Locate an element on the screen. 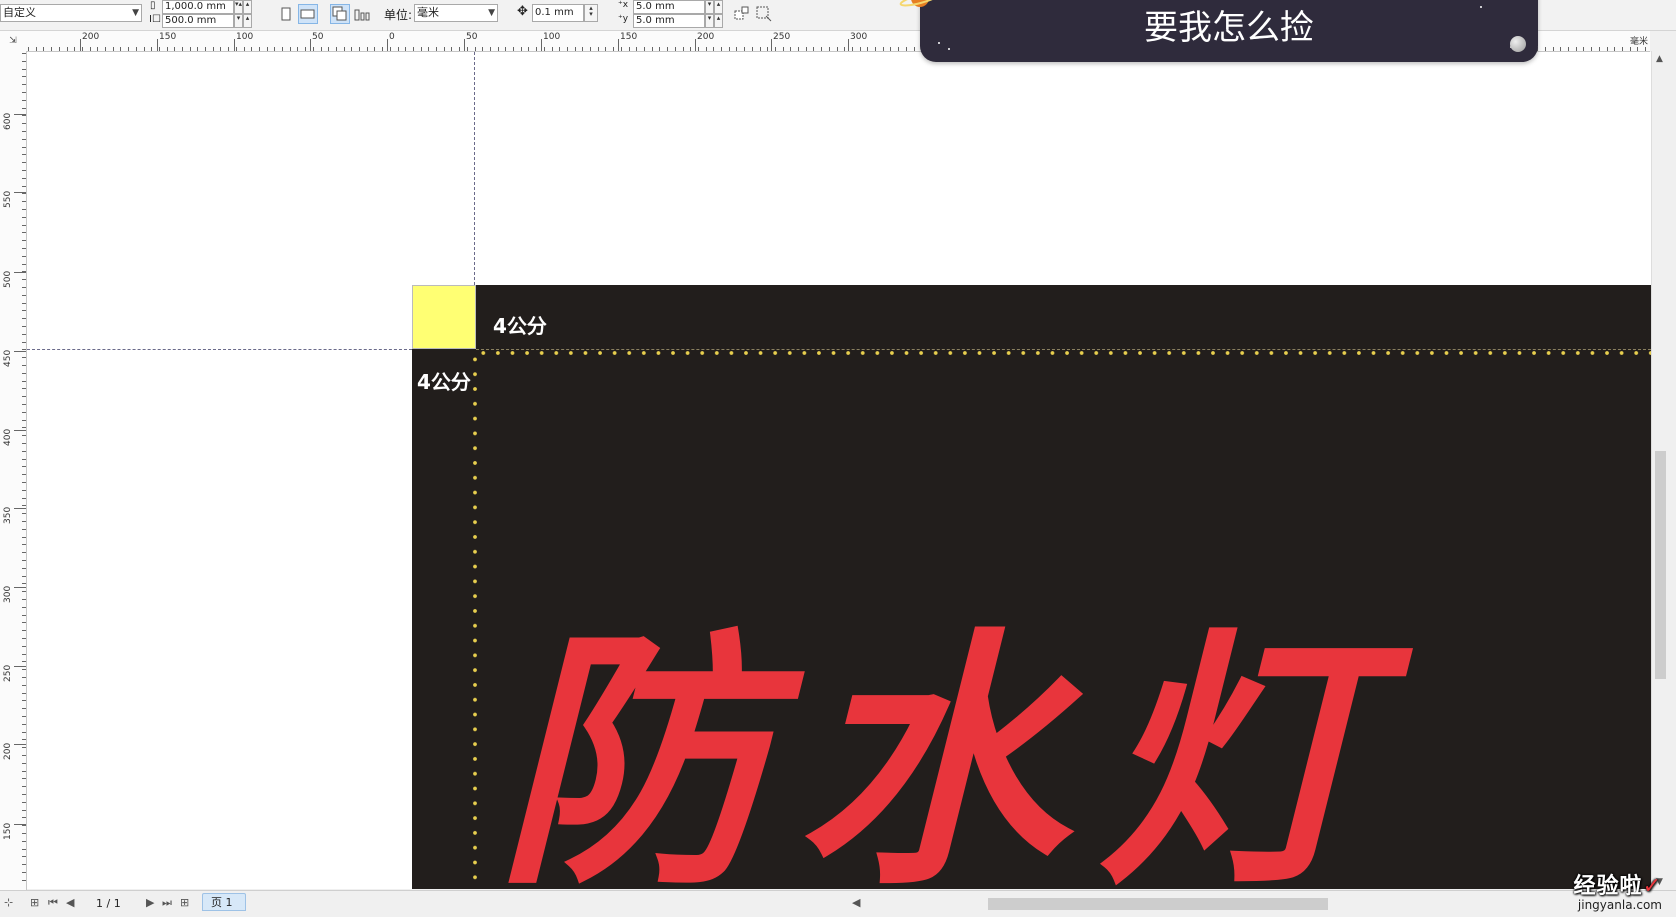 This screenshot has height=917, width=1676. page-width-field: 1,000.0 mm is located at coordinates (198, 7).